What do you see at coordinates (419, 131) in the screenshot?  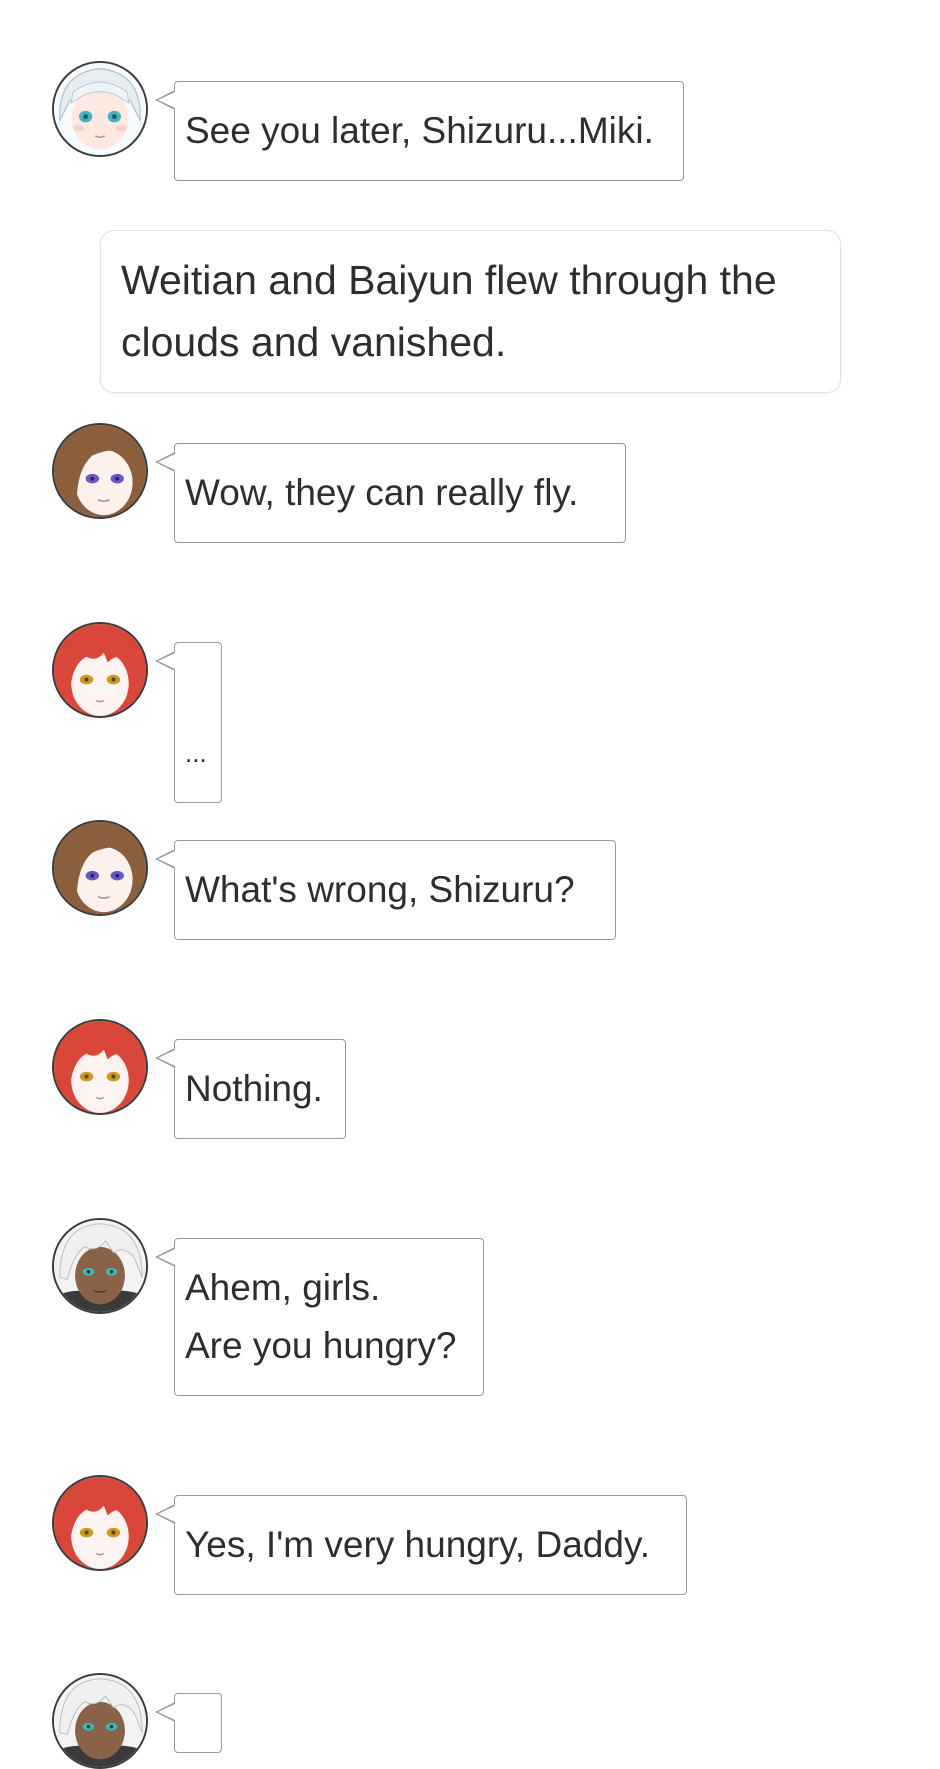 I see `message-bubble: See you later, Shizuru...Miki.` at bounding box center [419, 131].